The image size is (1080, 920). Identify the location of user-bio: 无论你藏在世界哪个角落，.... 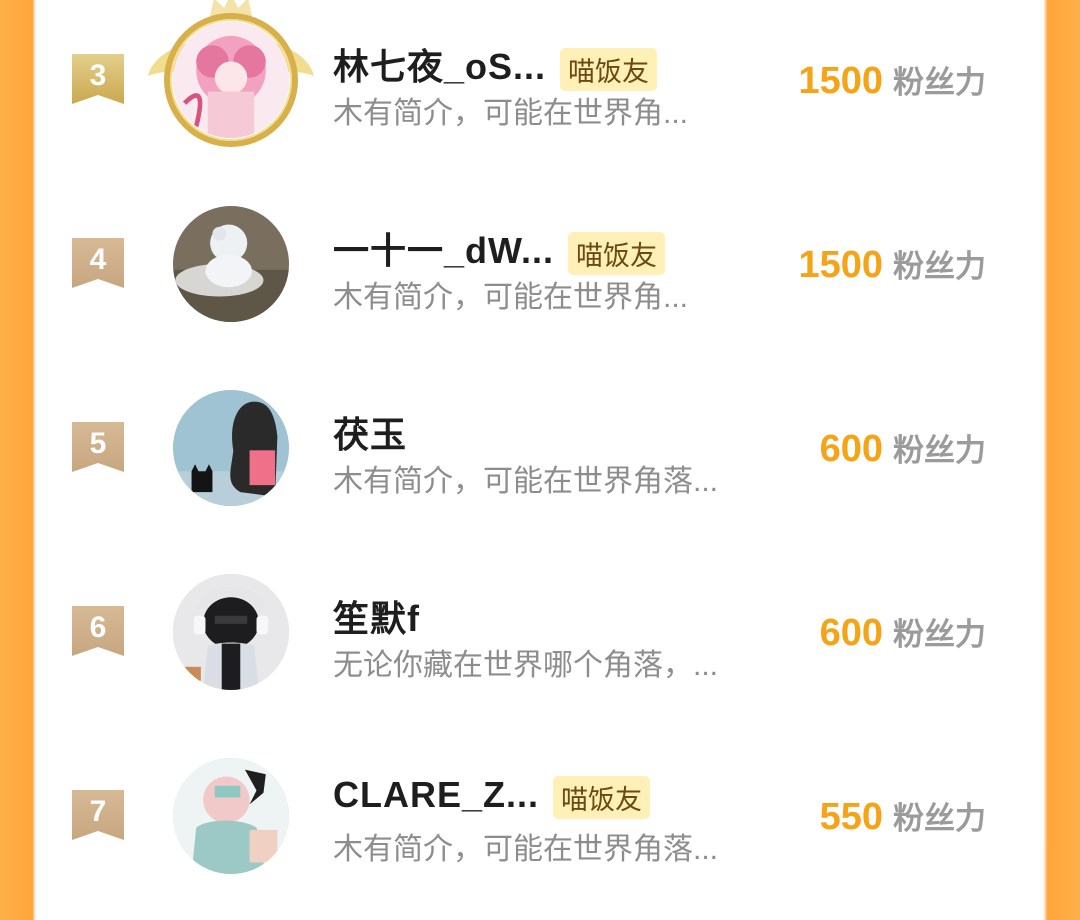
(526, 665).